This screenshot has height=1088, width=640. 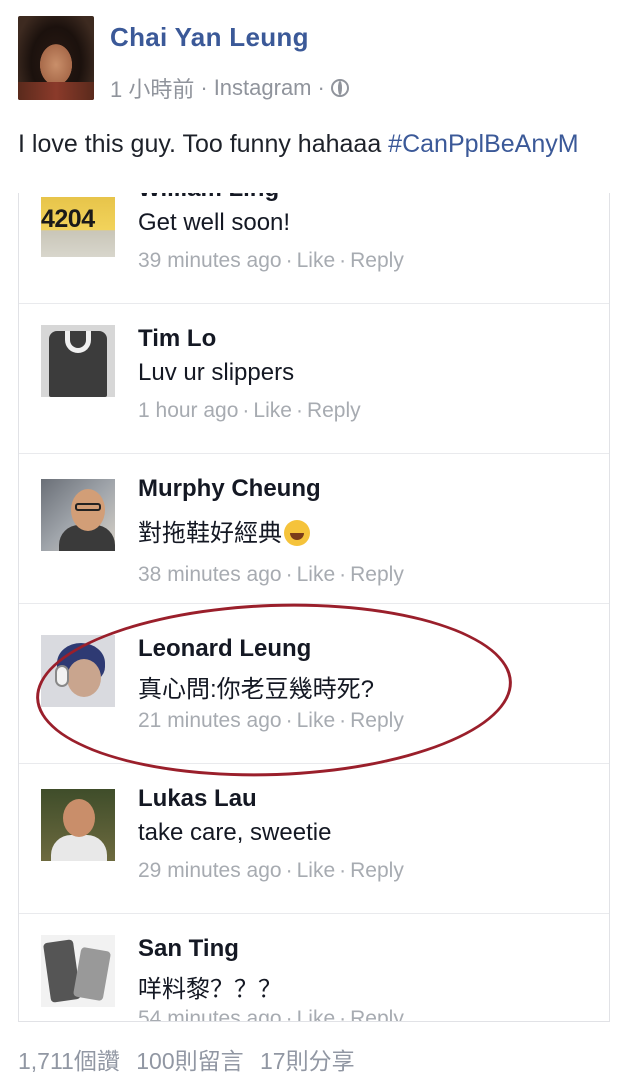 I want to click on comment-meta: 39 minutes ago · Like · Reply, so click(x=271, y=260).